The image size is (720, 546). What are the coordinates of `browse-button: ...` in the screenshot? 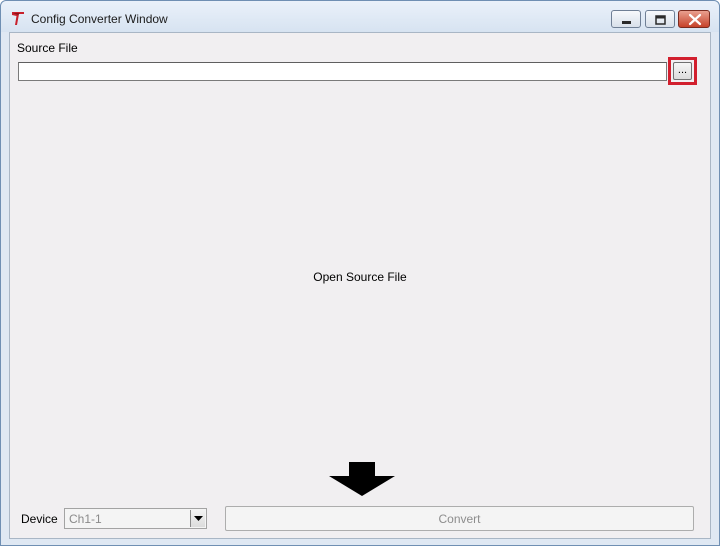 It's located at (682, 71).